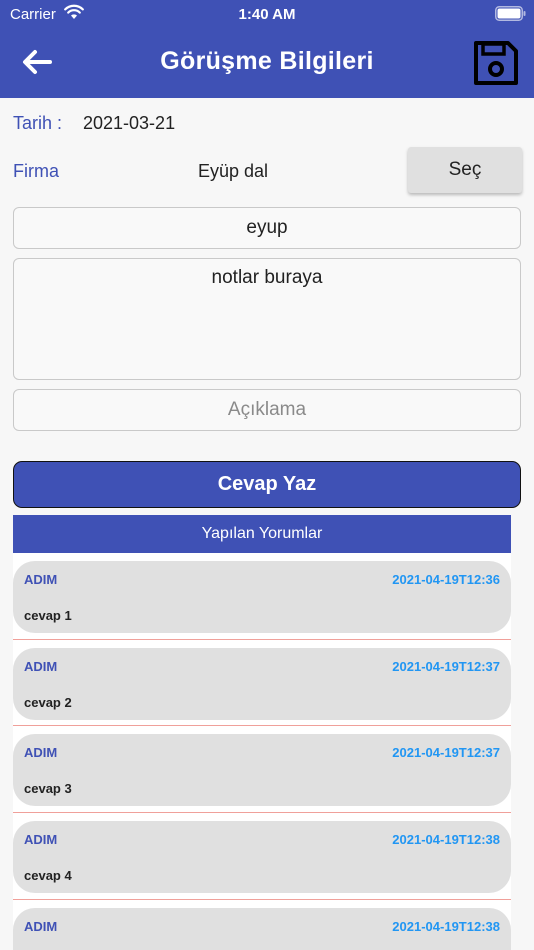 The width and height of the screenshot is (534, 950). Describe the element at coordinates (38, 123) in the screenshot. I see `date-label: Tarih :` at that location.